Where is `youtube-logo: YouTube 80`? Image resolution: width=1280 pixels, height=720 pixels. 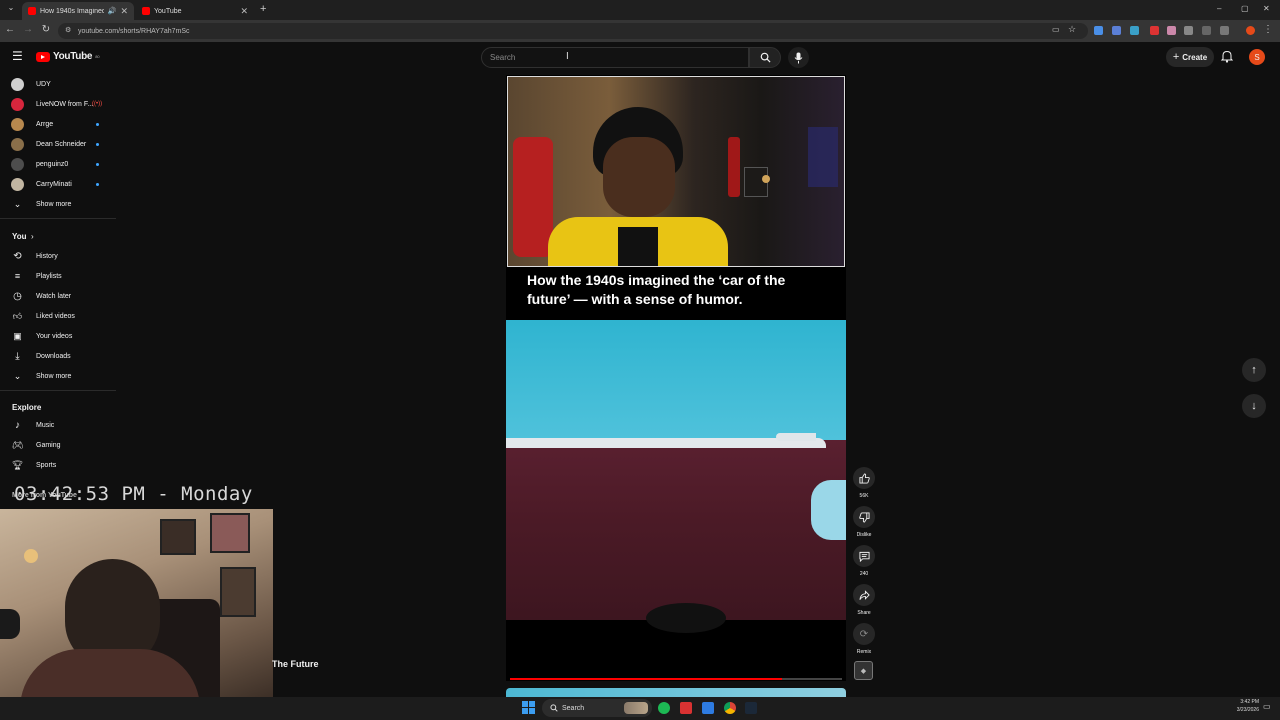
youtube-logo: YouTube 80 is located at coordinates (68, 56).